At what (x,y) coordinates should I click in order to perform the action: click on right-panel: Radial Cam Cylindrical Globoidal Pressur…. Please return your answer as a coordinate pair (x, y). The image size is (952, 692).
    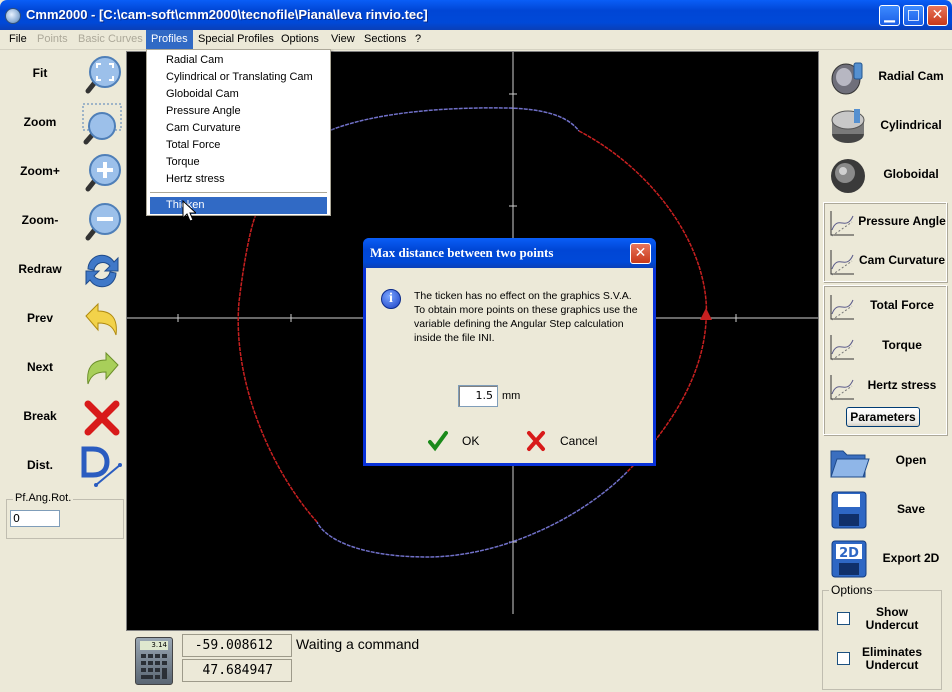
    Looking at the image, I should click on (886, 371).